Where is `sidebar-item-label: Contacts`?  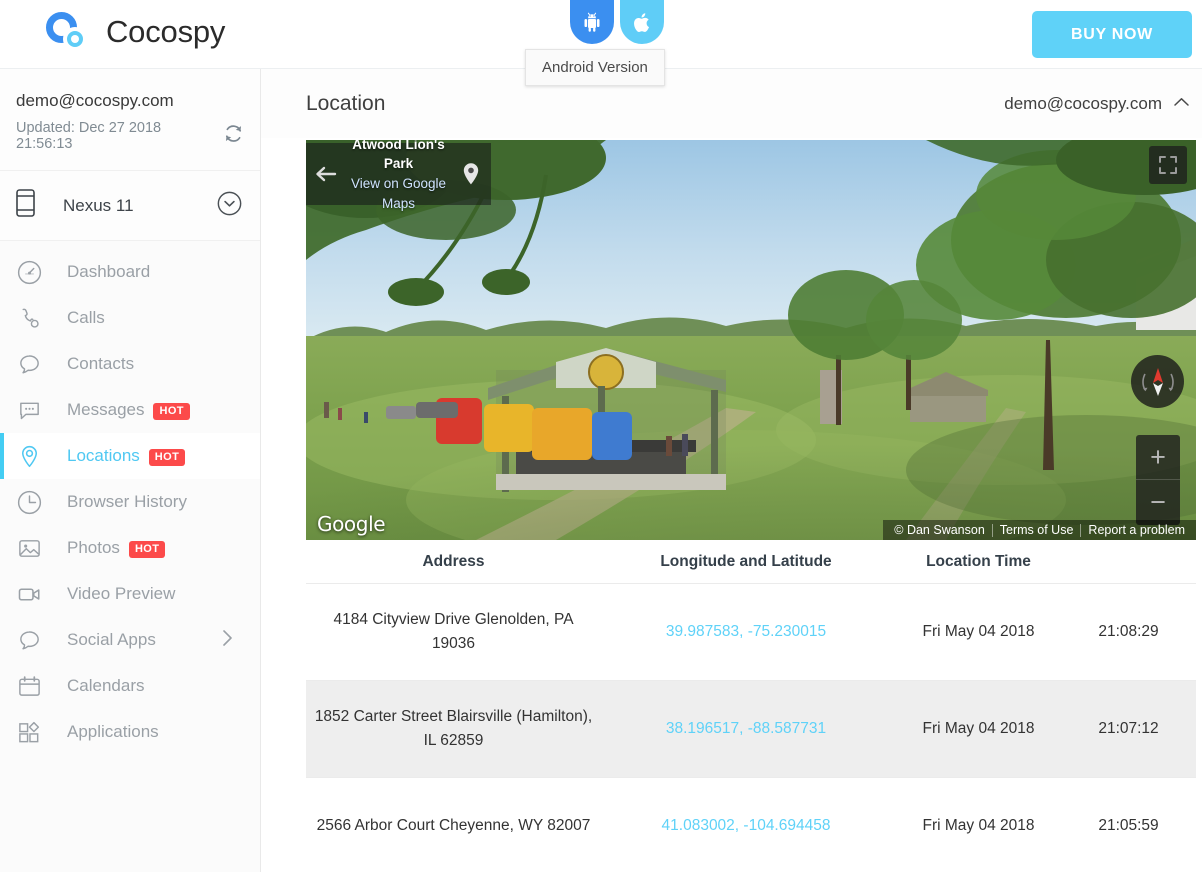 sidebar-item-label: Contacts is located at coordinates (101, 363).